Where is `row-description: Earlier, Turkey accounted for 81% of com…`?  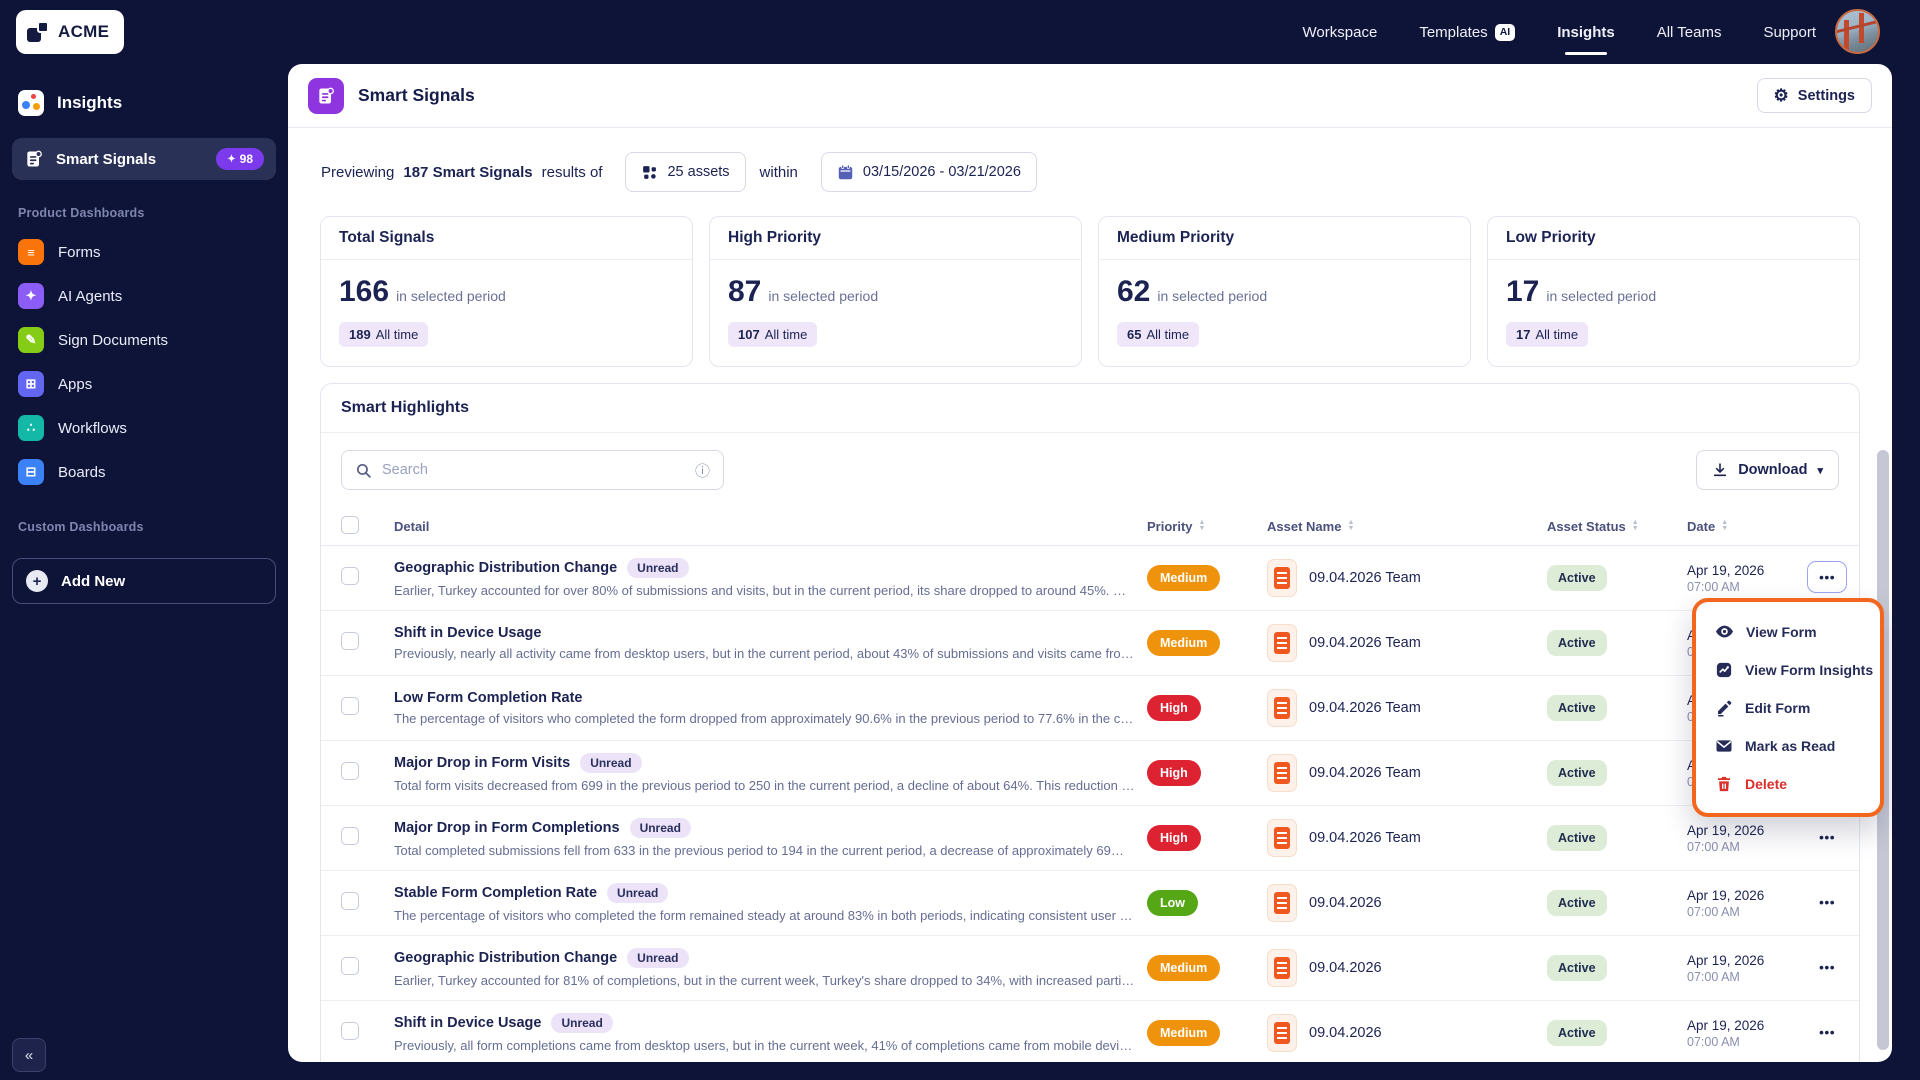 row-description: Earlier, Turkey accounted for 81% of com… is located at coordinates (770, 980).